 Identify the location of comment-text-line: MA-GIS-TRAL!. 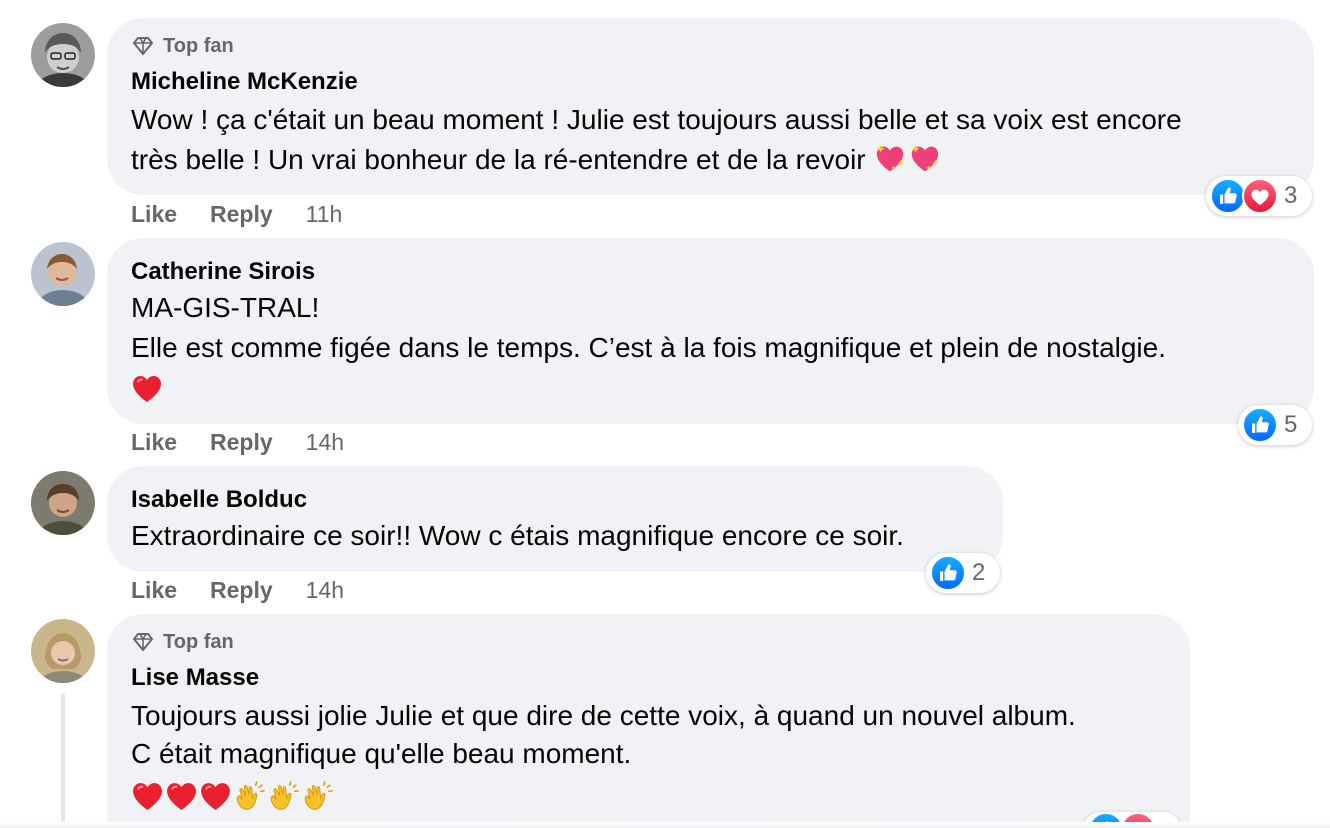
(225, 307).